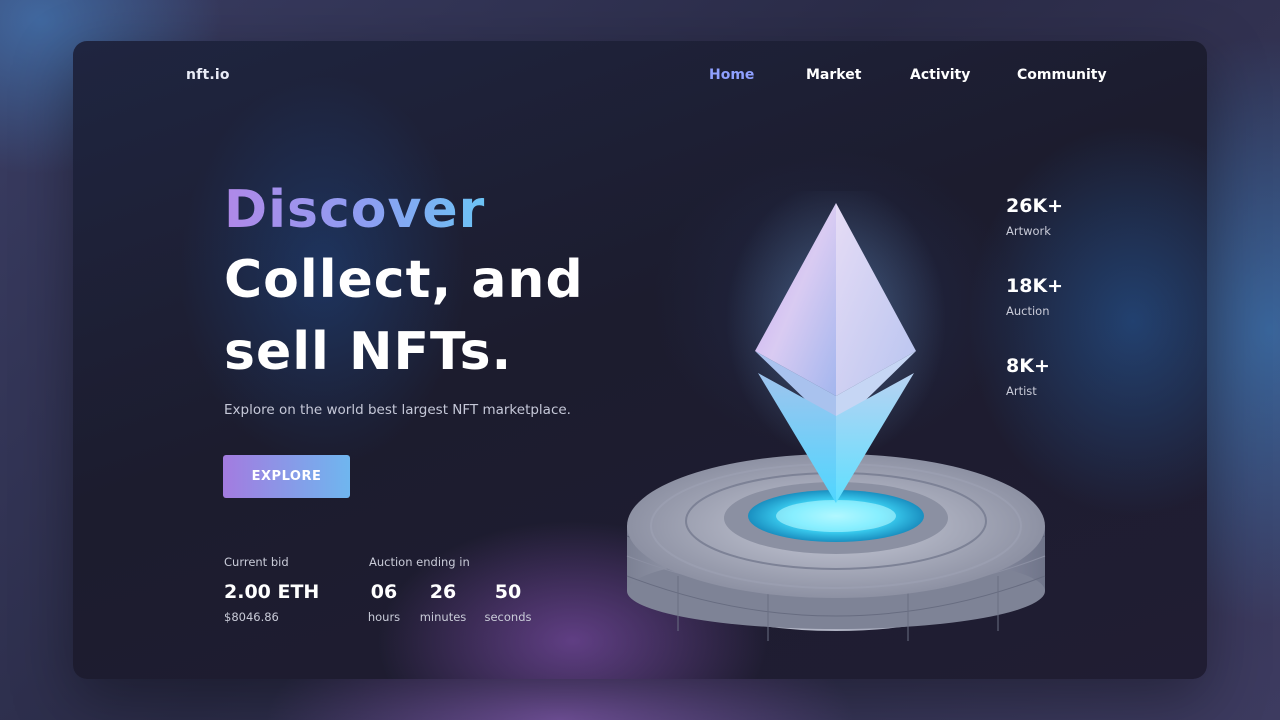  What do you see at coordinates (443, 592) in the screenshot?
I see `countdown-minutes: 26` at bounding box center [443, 592].